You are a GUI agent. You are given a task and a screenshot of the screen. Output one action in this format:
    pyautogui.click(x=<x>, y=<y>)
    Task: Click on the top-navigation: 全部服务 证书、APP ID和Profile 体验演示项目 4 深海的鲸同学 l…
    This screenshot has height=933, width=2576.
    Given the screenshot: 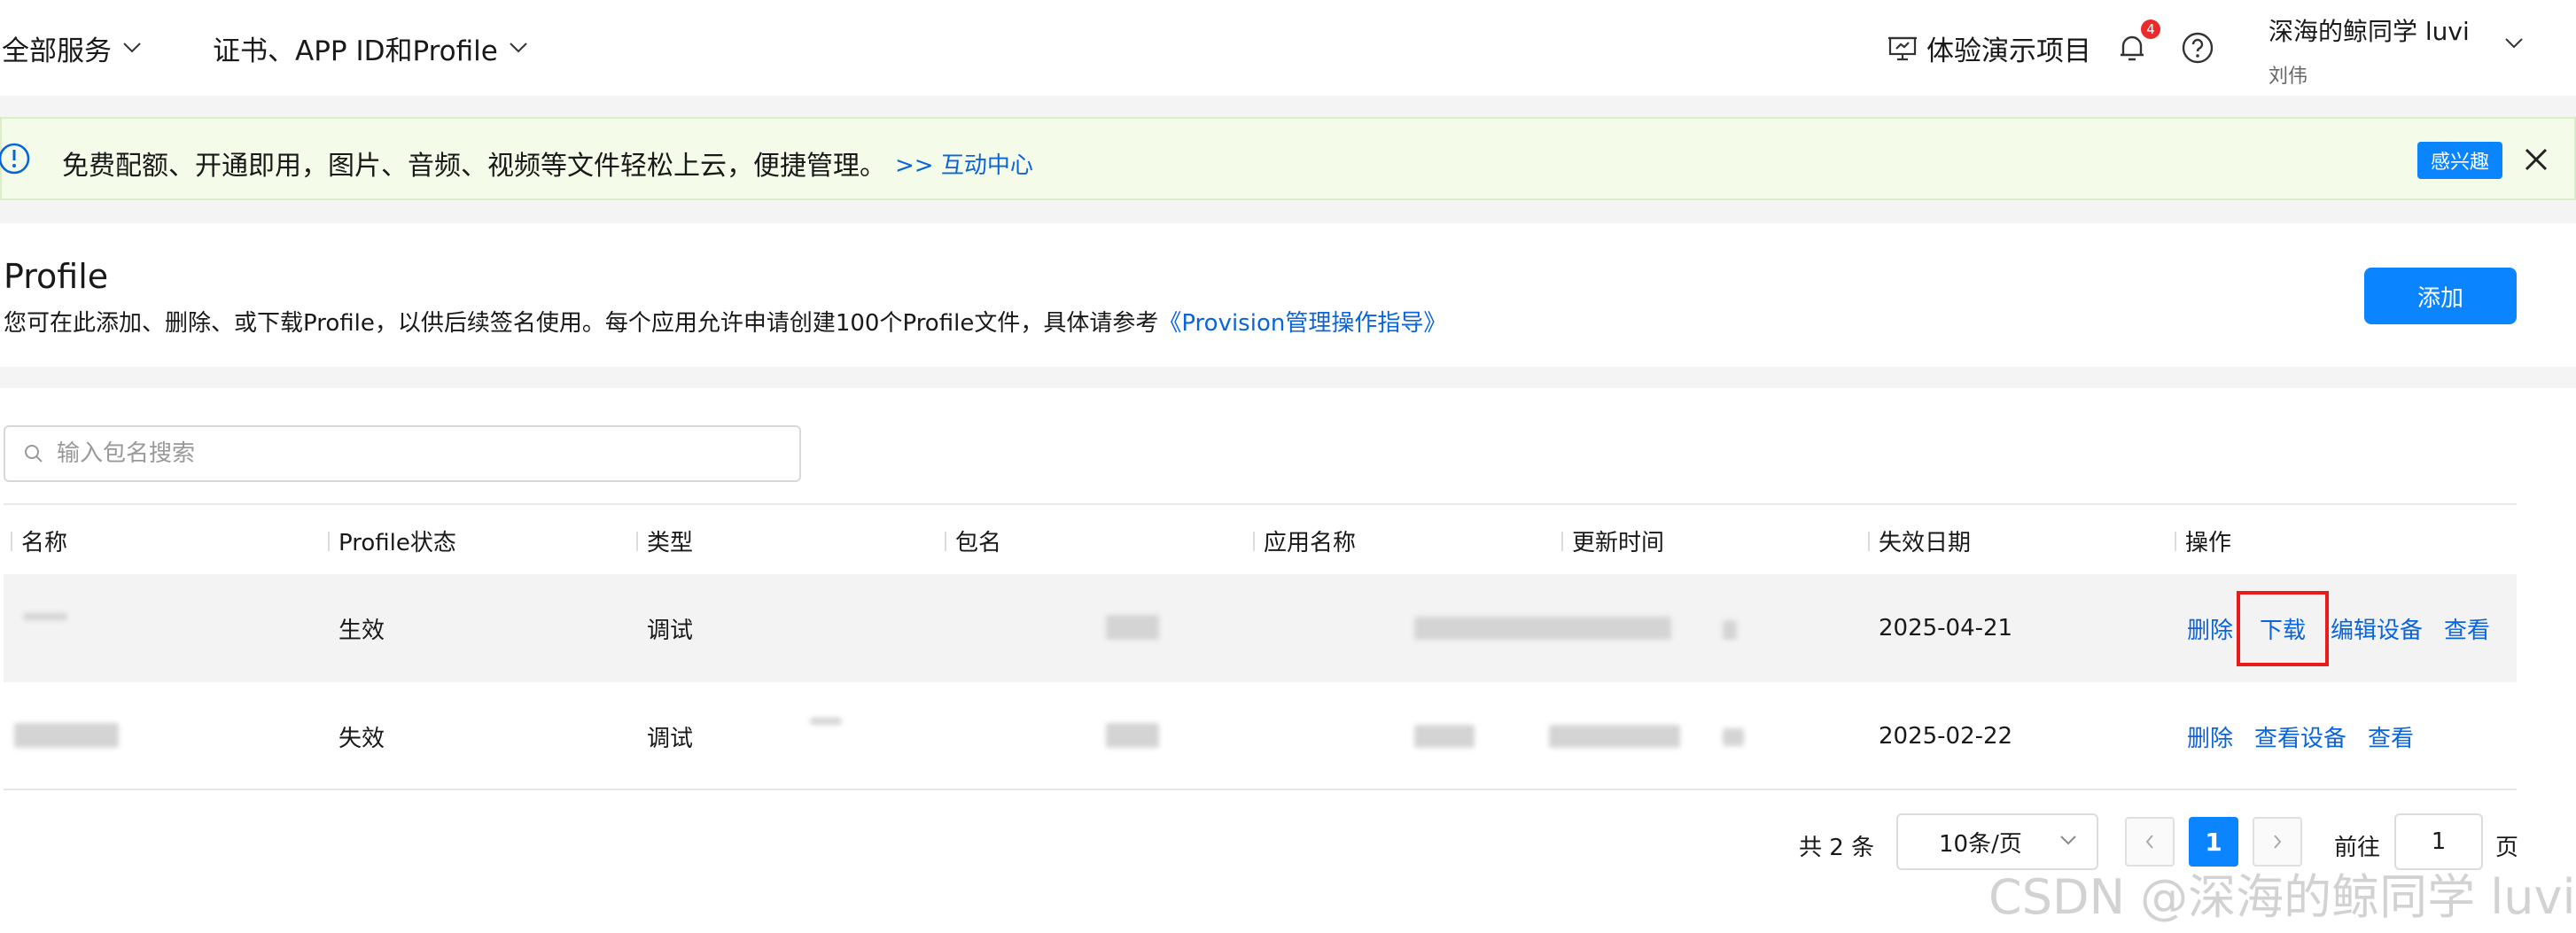 What is the action you would take?
    pyautogui.click(x=1288, y=48)
    